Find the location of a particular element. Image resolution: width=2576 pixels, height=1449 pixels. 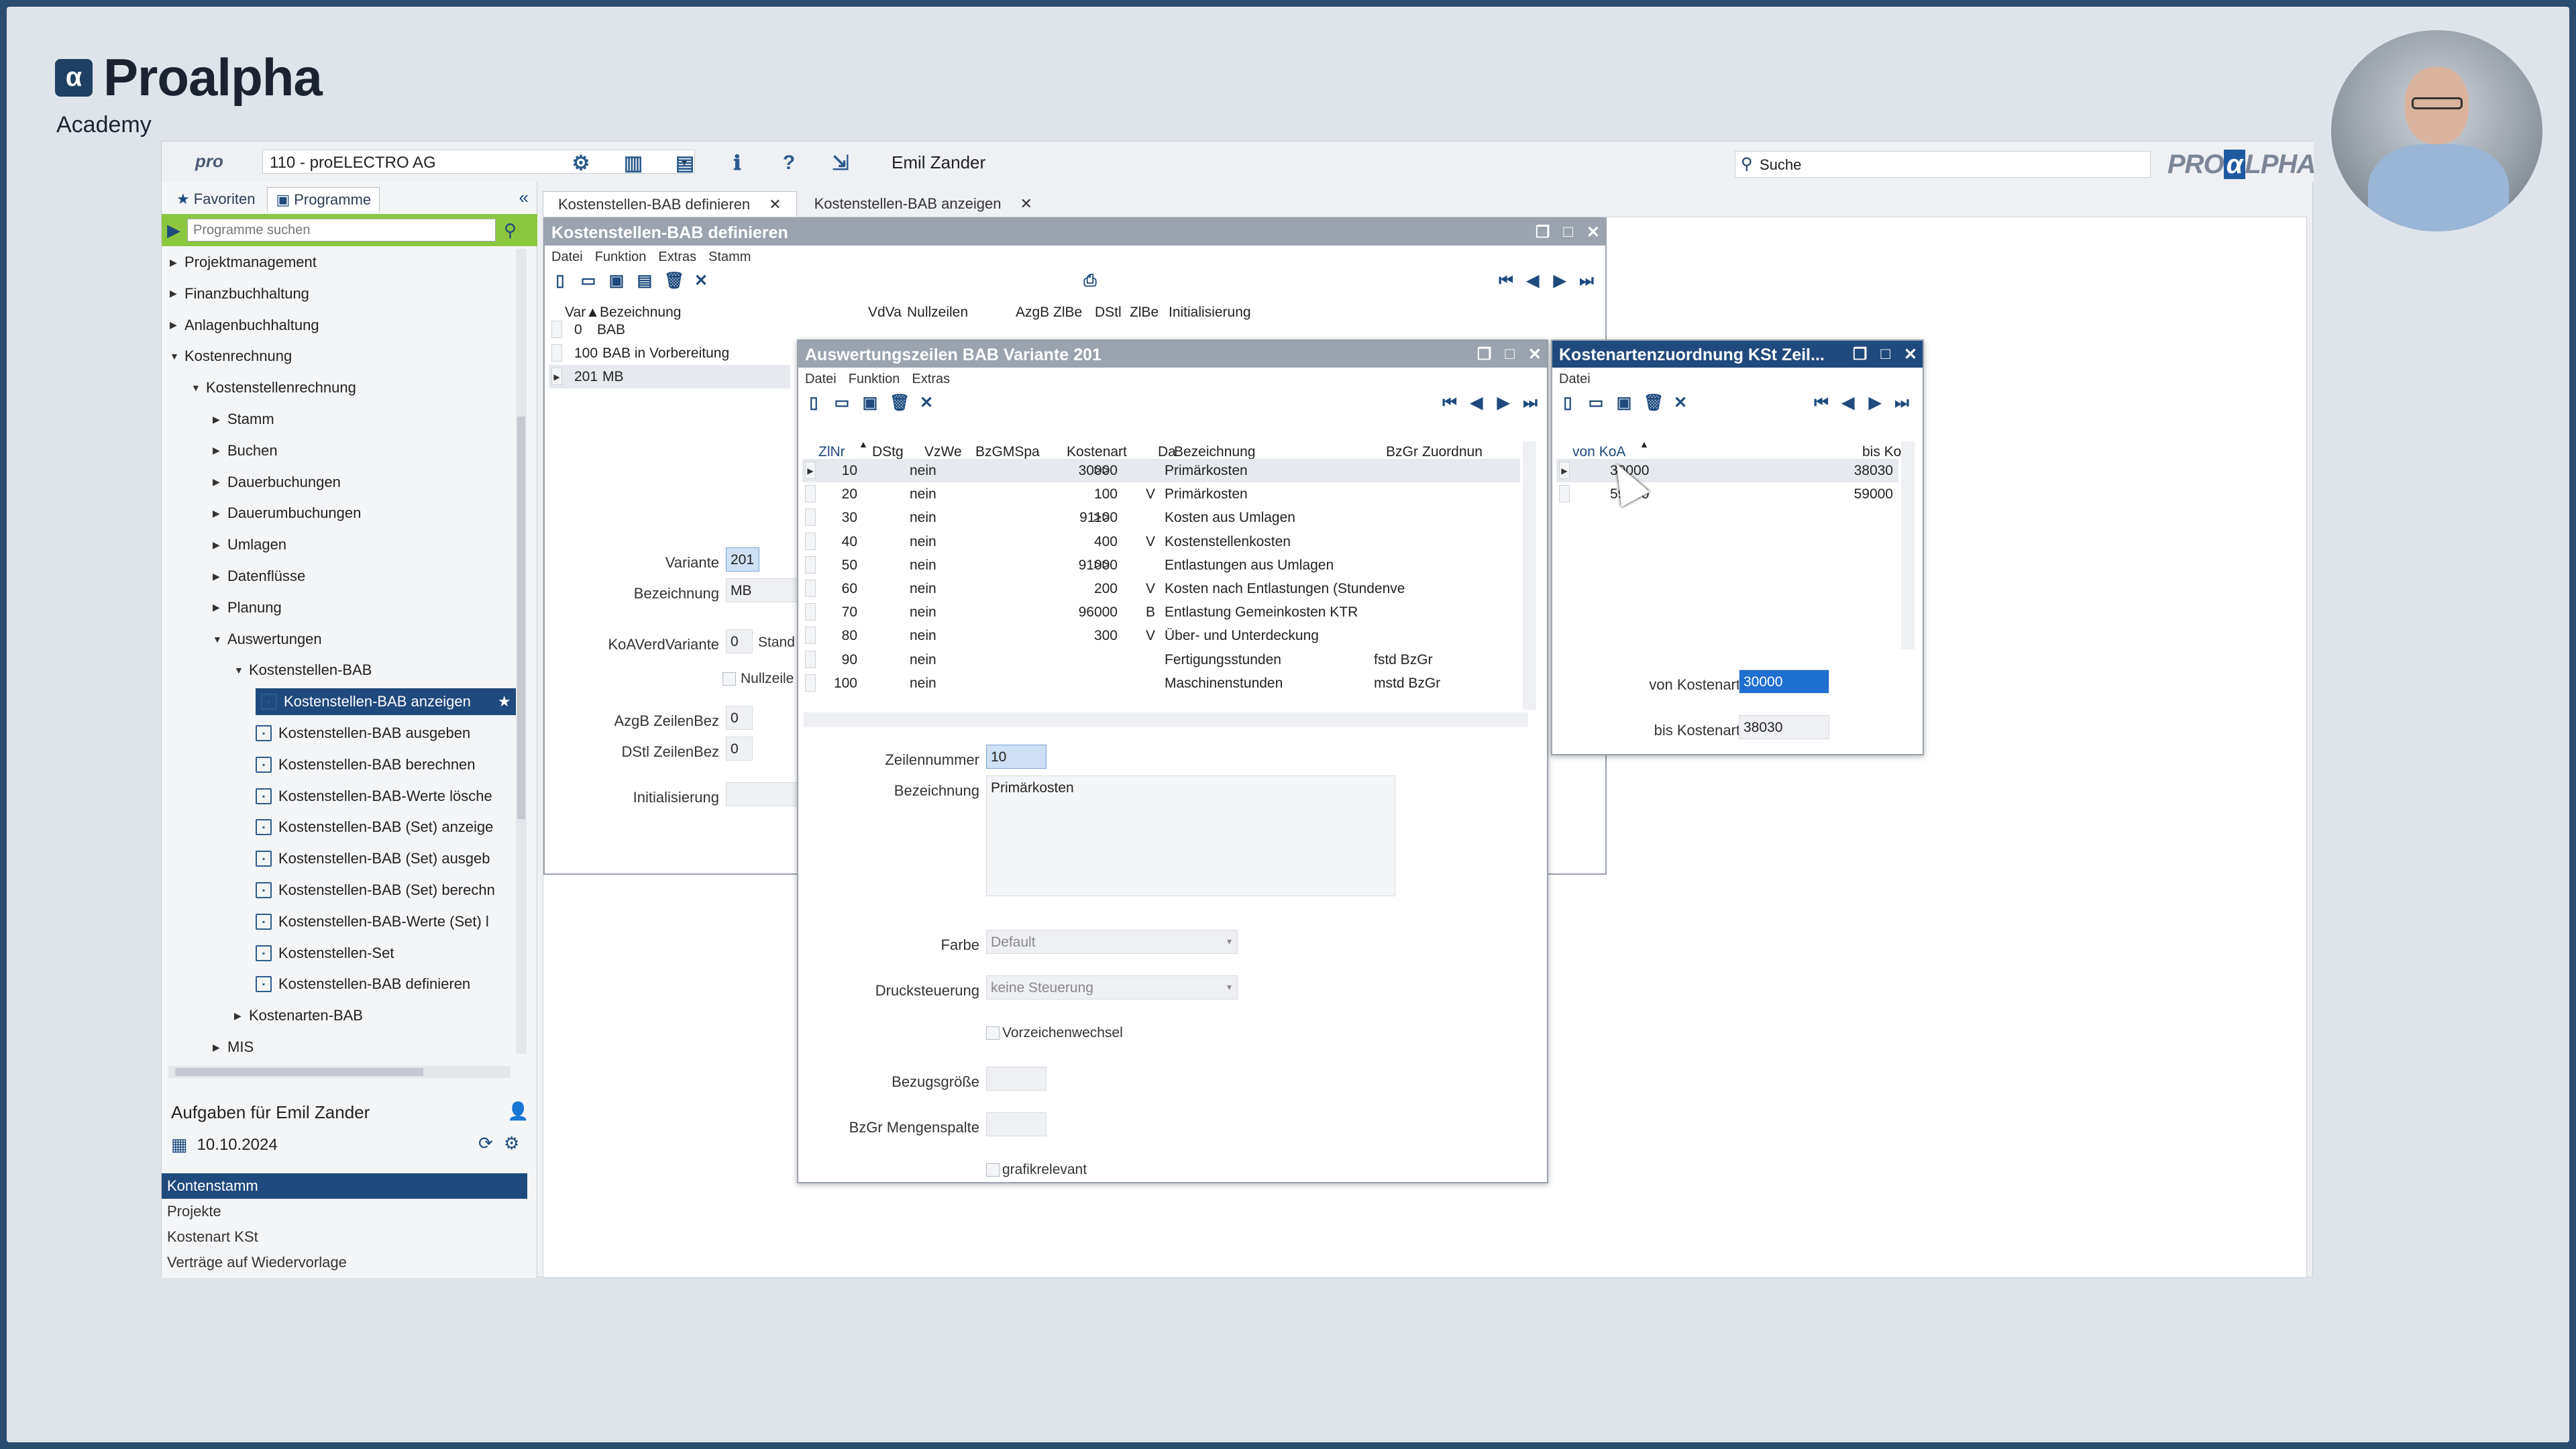

dstl-field: 0 is located at coordinates (739, 749).